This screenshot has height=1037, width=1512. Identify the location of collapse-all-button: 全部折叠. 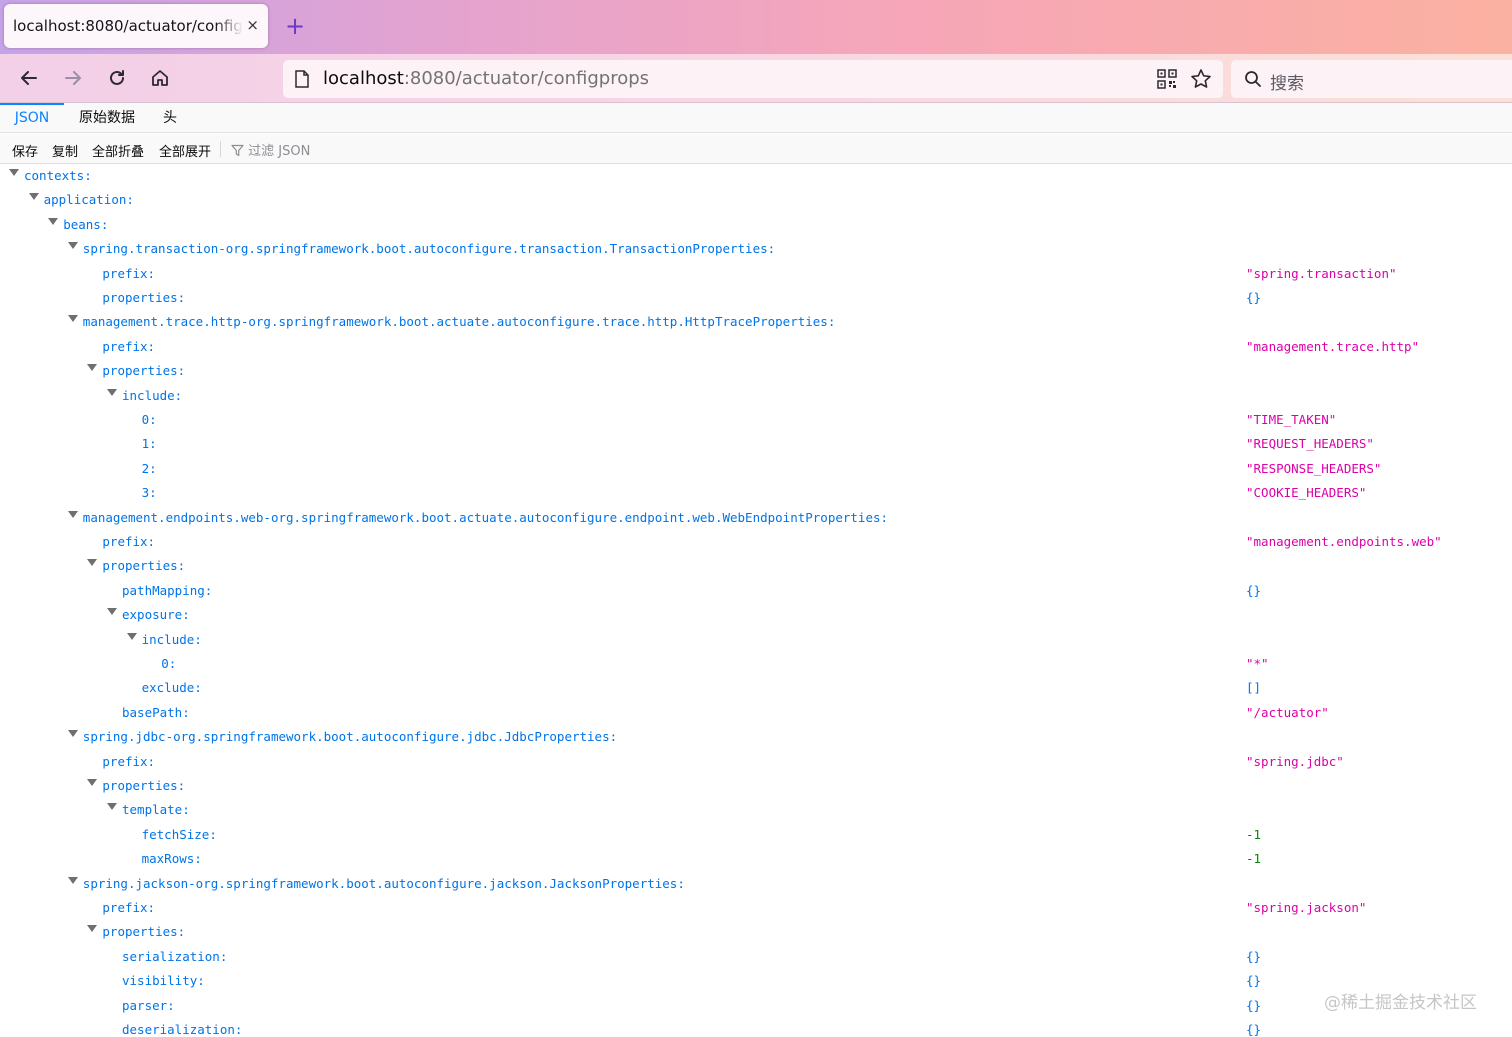
(118, 150).